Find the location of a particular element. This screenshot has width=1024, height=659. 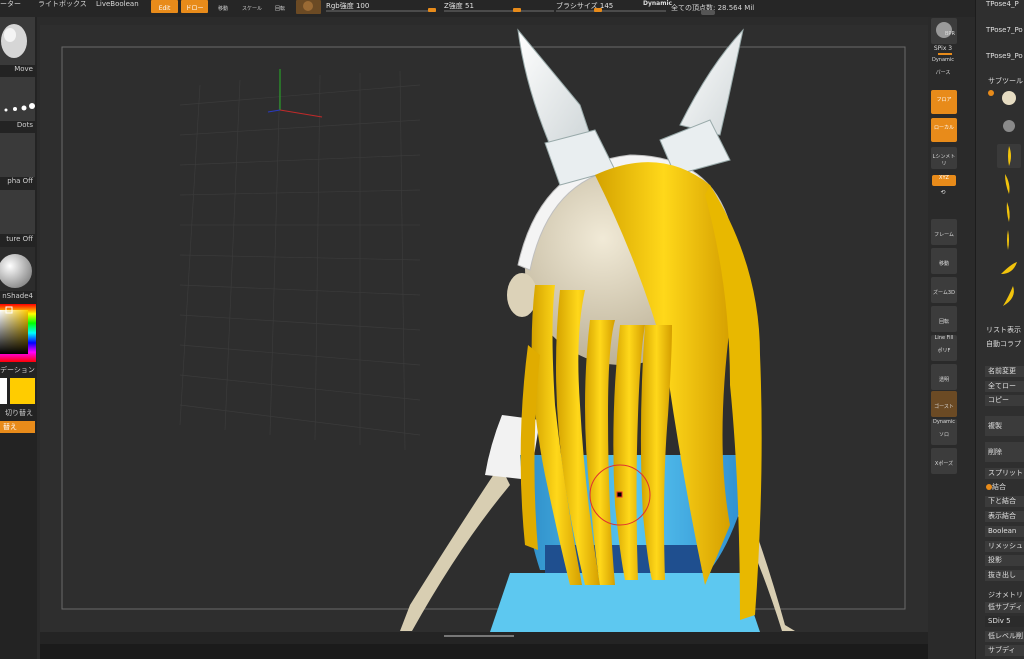

material-thumbnail is located at coordinates (17, 269).